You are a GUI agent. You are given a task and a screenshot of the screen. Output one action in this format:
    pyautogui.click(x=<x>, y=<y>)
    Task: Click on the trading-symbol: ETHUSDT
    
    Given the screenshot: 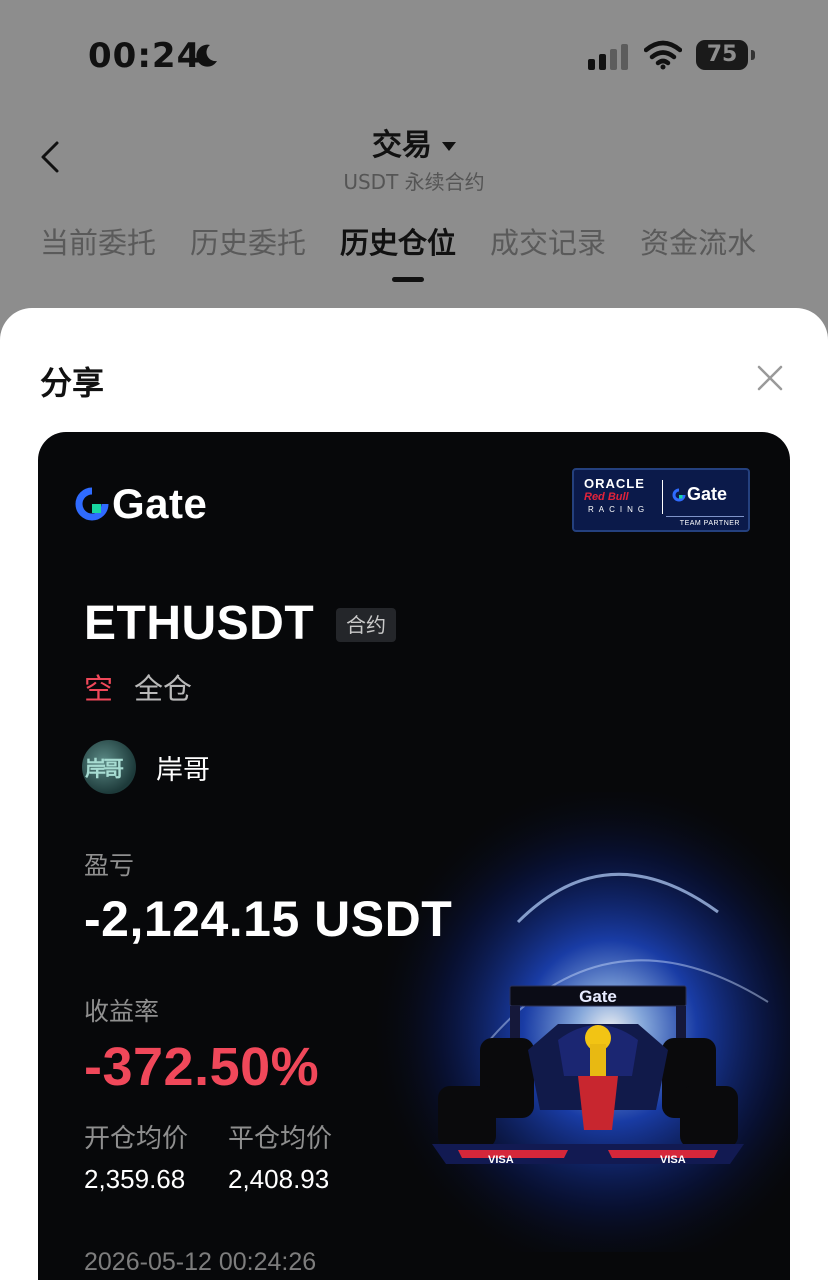 What is the action you would take?
    pyautogui.click(x=199, y=623)
    